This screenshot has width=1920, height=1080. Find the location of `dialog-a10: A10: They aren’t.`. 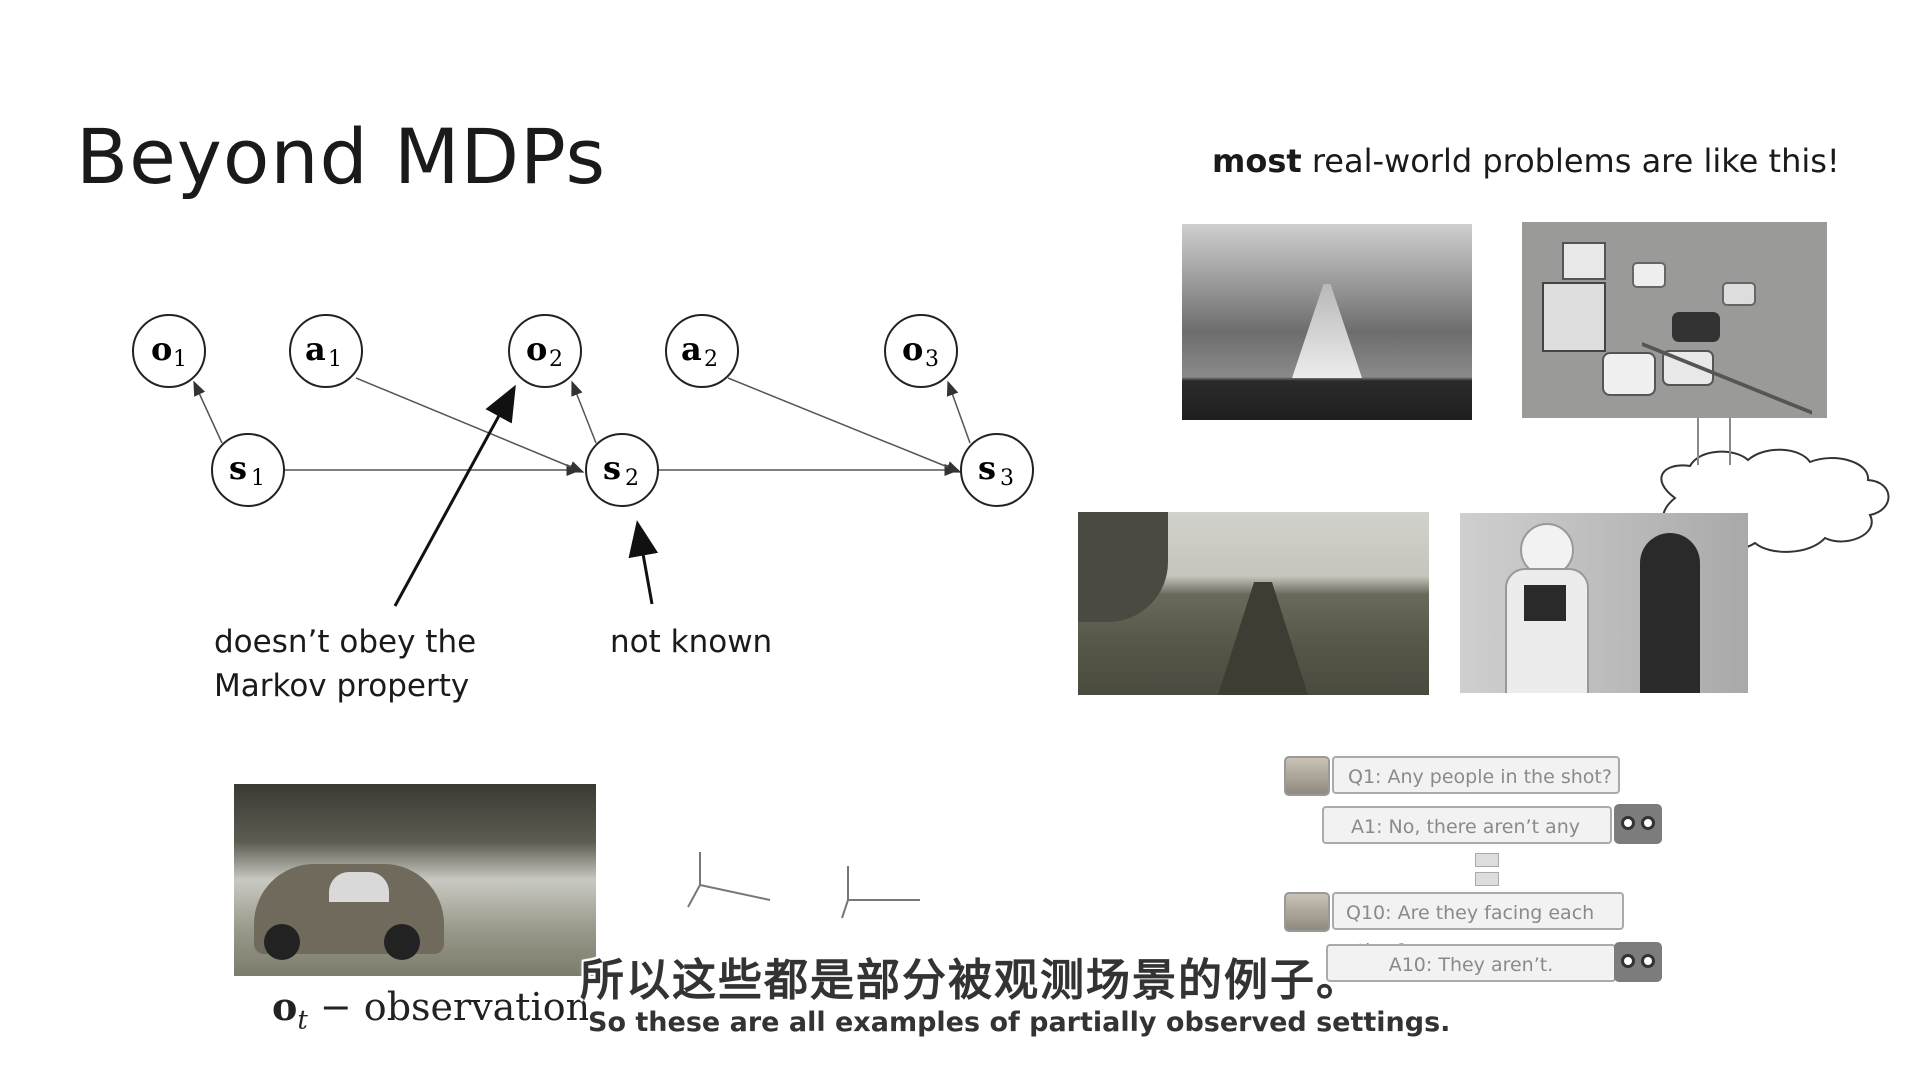

dialog-a10: A10: They aren’t. is located at coordinates (1471, 963).